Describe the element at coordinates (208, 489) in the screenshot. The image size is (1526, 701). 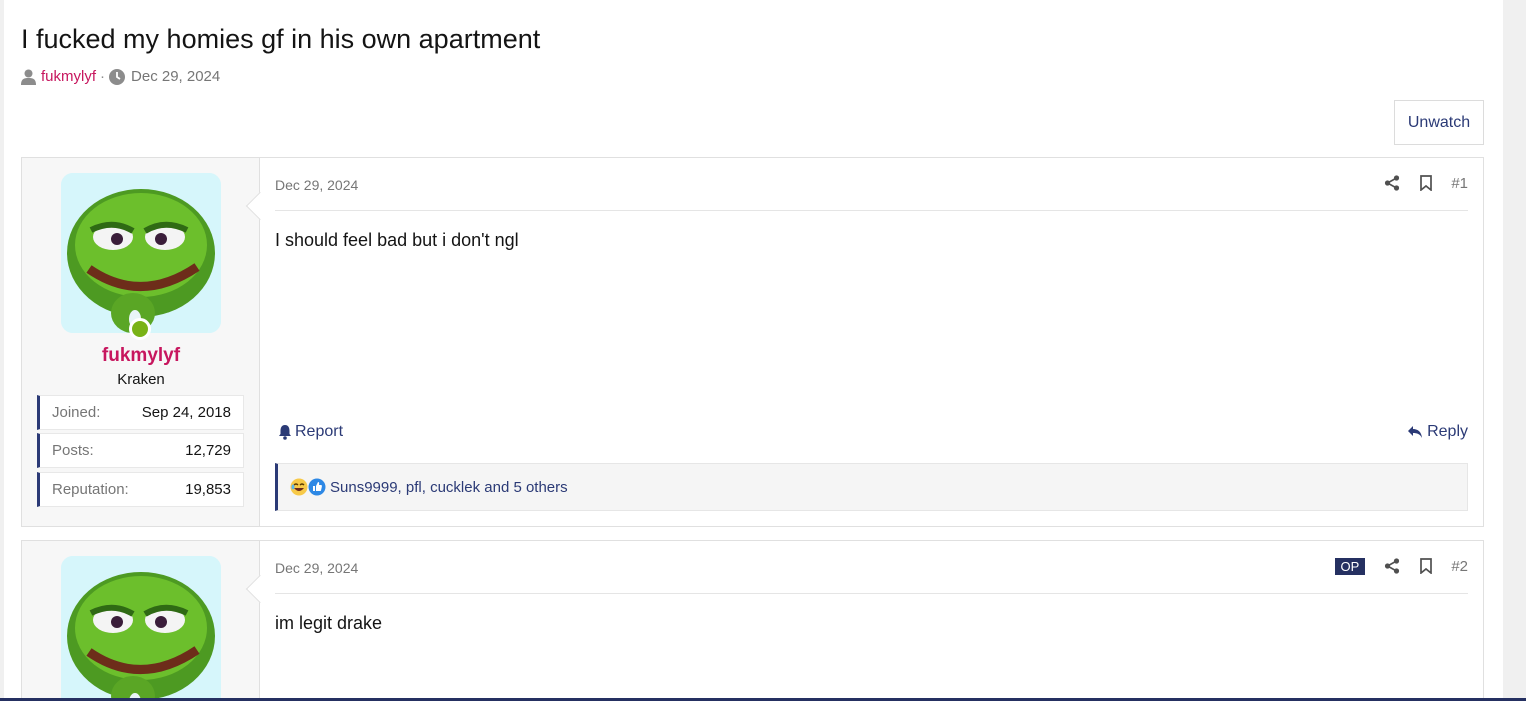
I see `stat-value: 19,853` at that location.